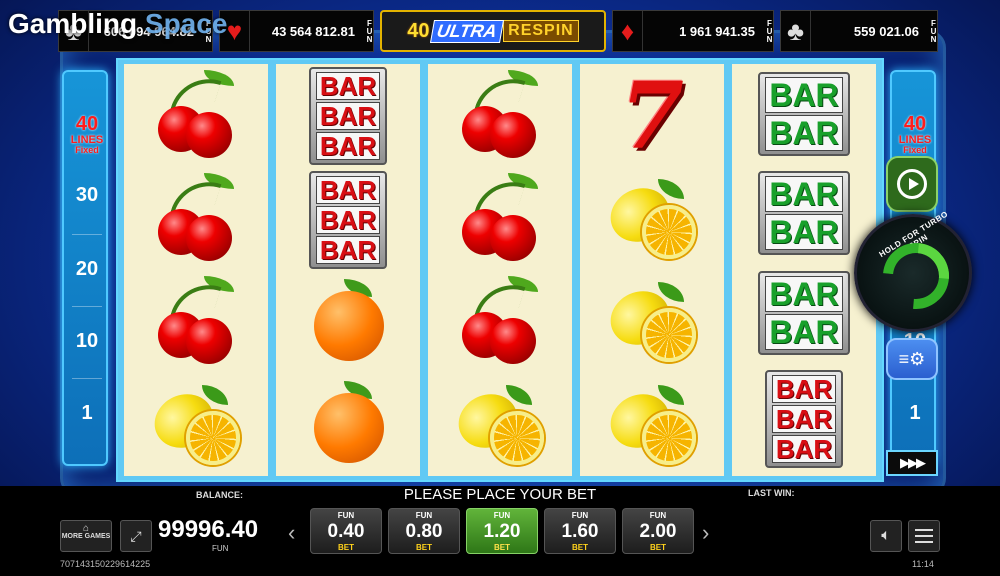  Describe the element at coordinates (652, 270) in the screenshot. I see `reel: 7` at that location.